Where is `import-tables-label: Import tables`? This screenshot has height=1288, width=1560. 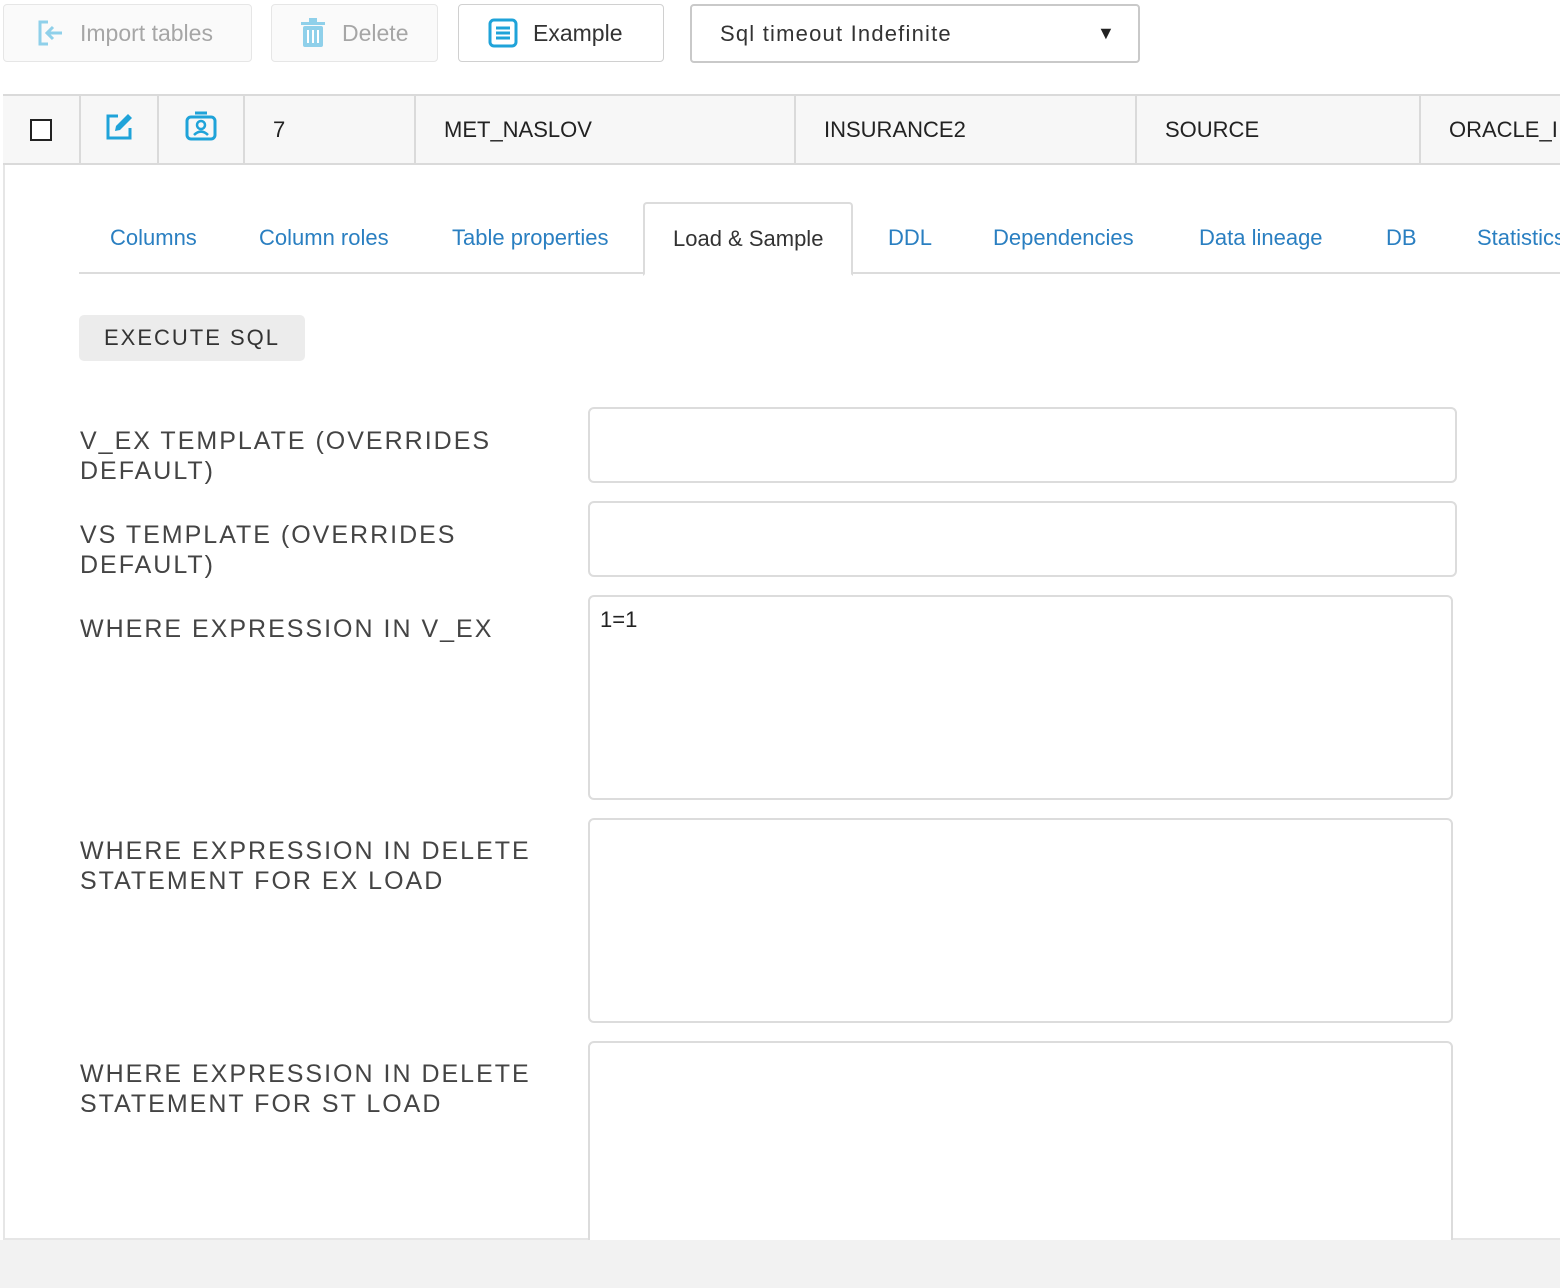
import-tables-label: Import tables is located at coordinates (146, 32).